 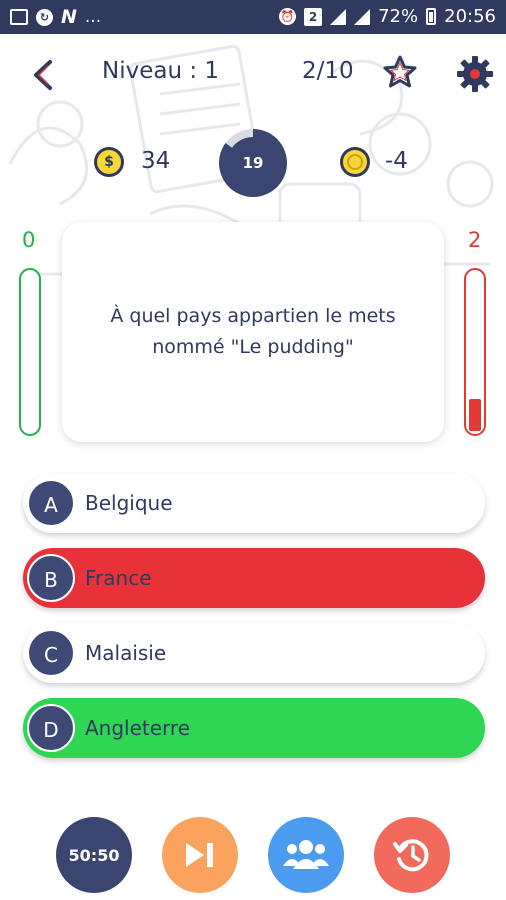 I want to click on dollar-coin-icon: $, so click(x=109, y=162).